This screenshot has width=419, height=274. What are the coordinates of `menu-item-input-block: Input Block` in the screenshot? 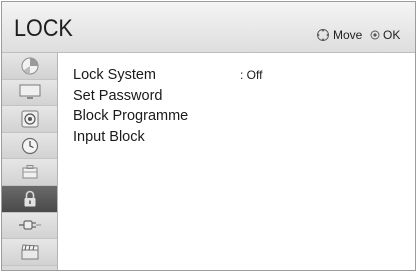 It's located at (130, 137).